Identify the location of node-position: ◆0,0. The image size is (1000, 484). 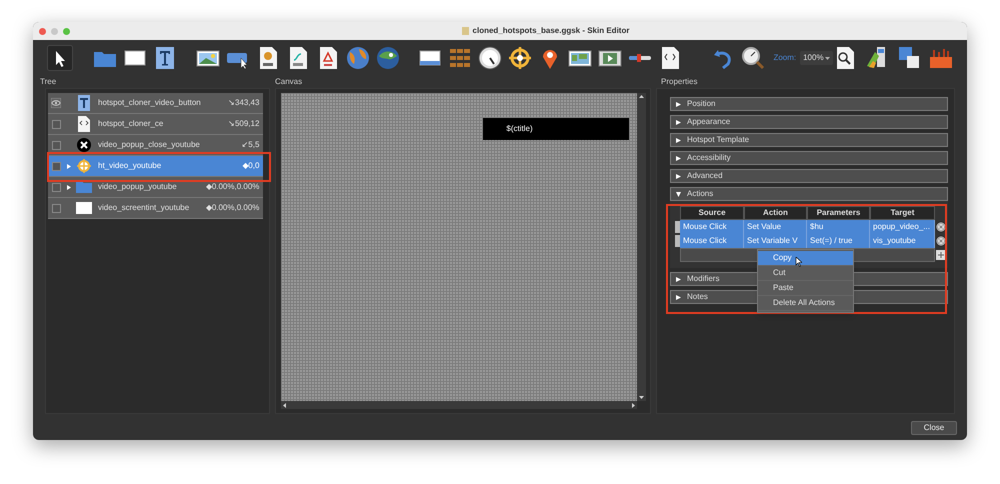
(251, 166).